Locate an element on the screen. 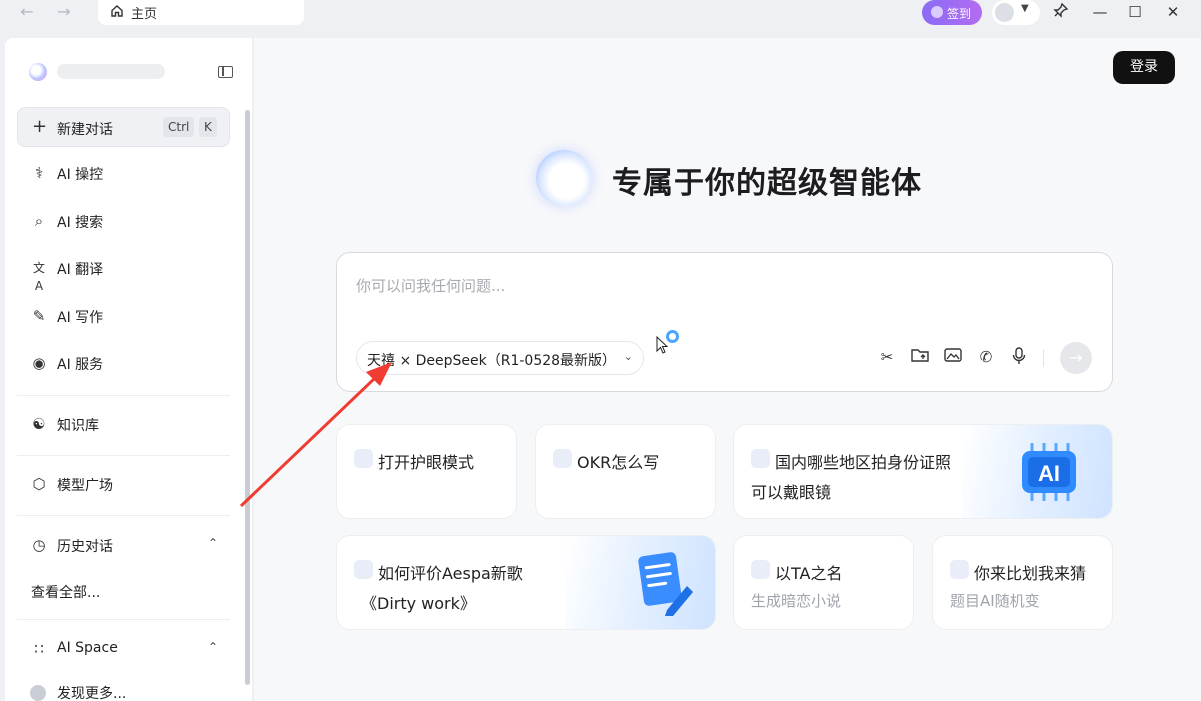  cube-icon: ⬡ is located at coordinates (39, 484).